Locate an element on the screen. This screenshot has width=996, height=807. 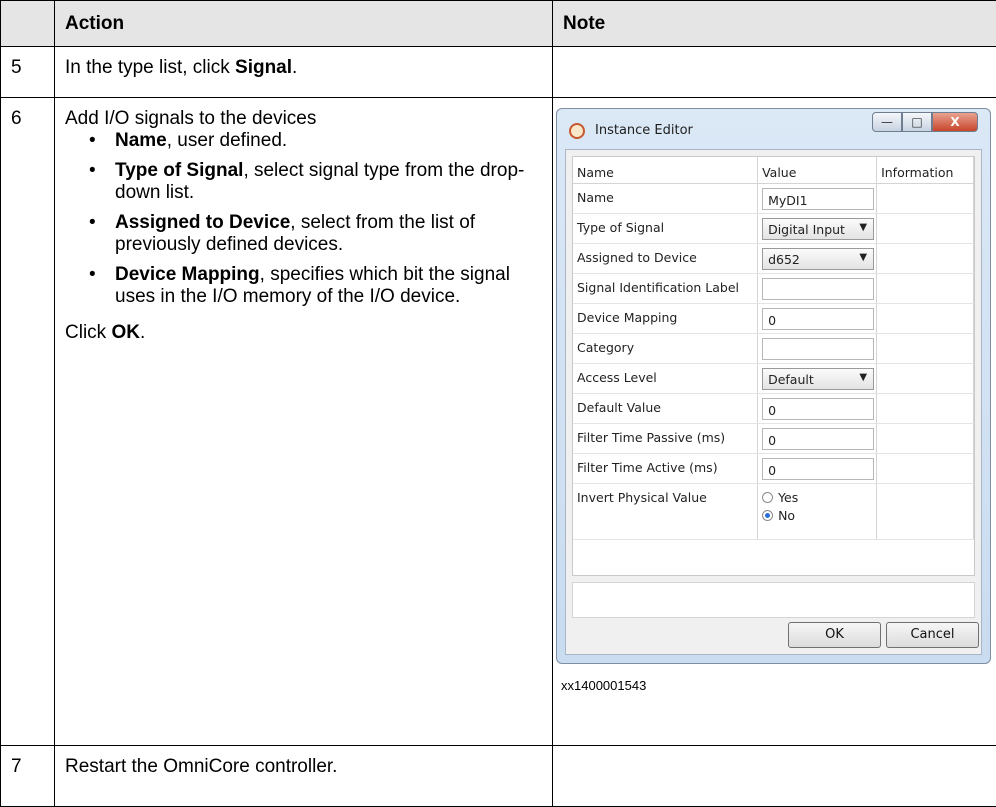
property-name: Type of Signal is located at coordinates (665, 228).